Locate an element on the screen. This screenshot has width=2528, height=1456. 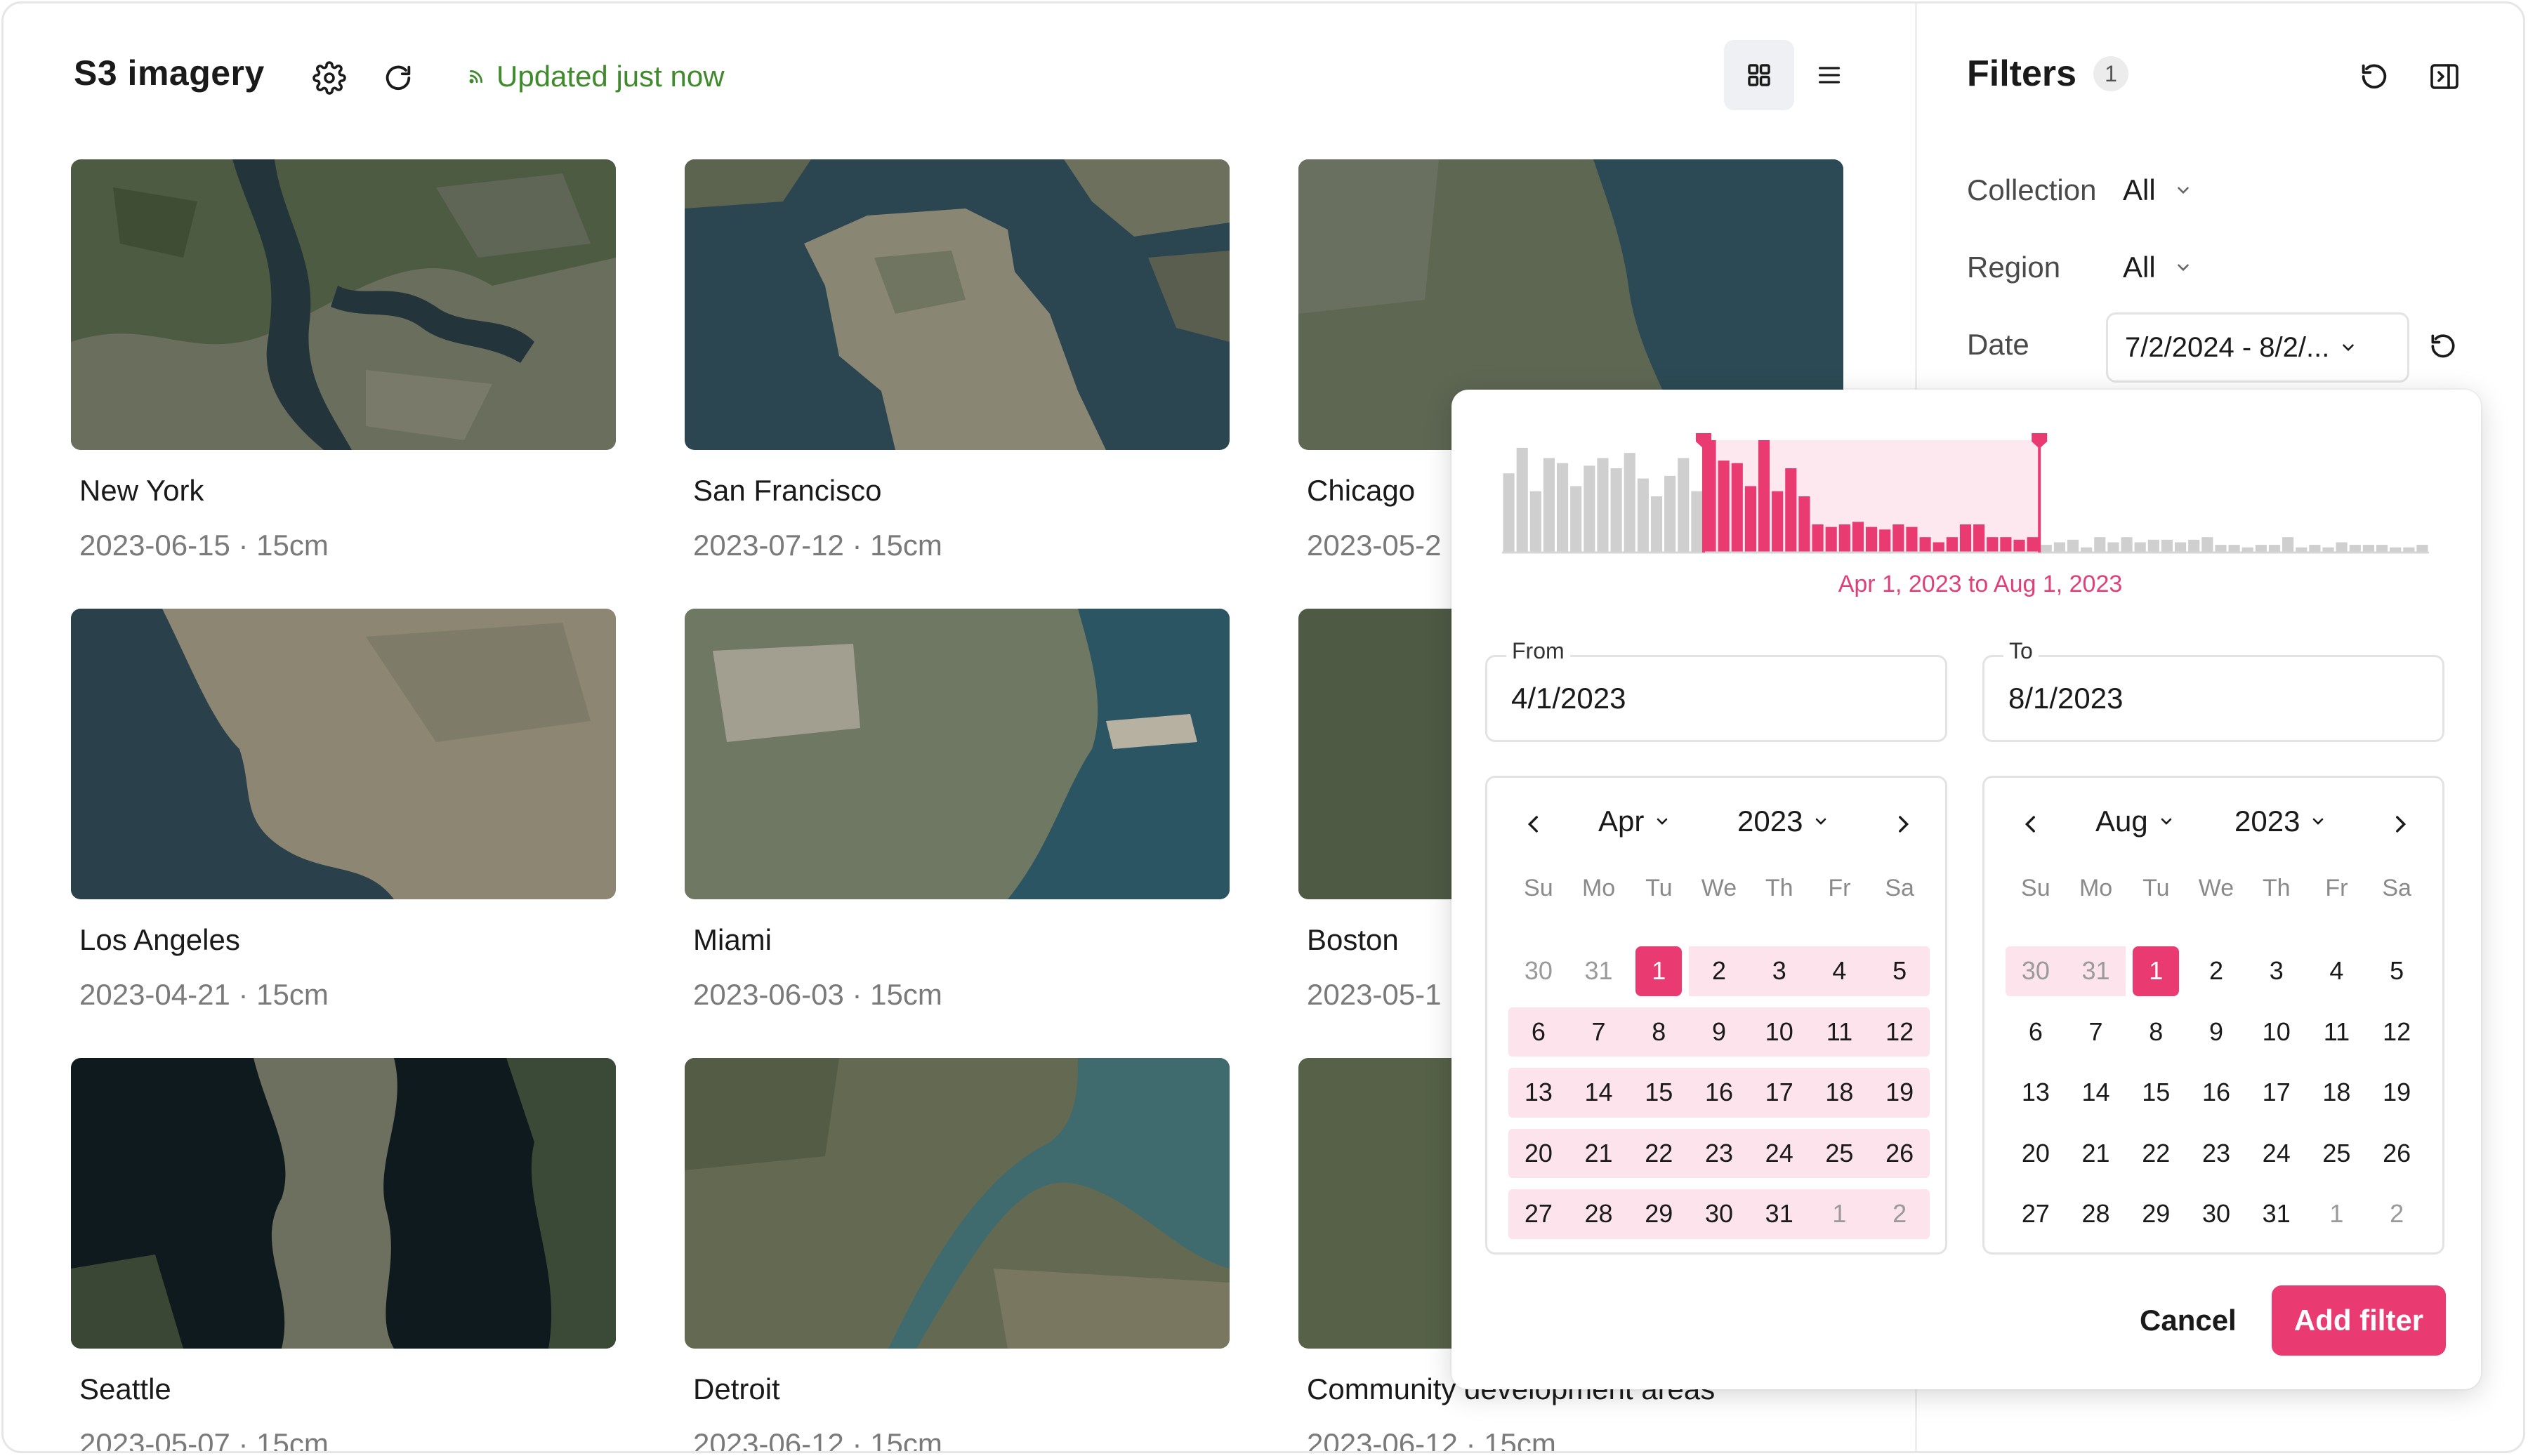
refresh-icon is located at coordinates (398, 78).